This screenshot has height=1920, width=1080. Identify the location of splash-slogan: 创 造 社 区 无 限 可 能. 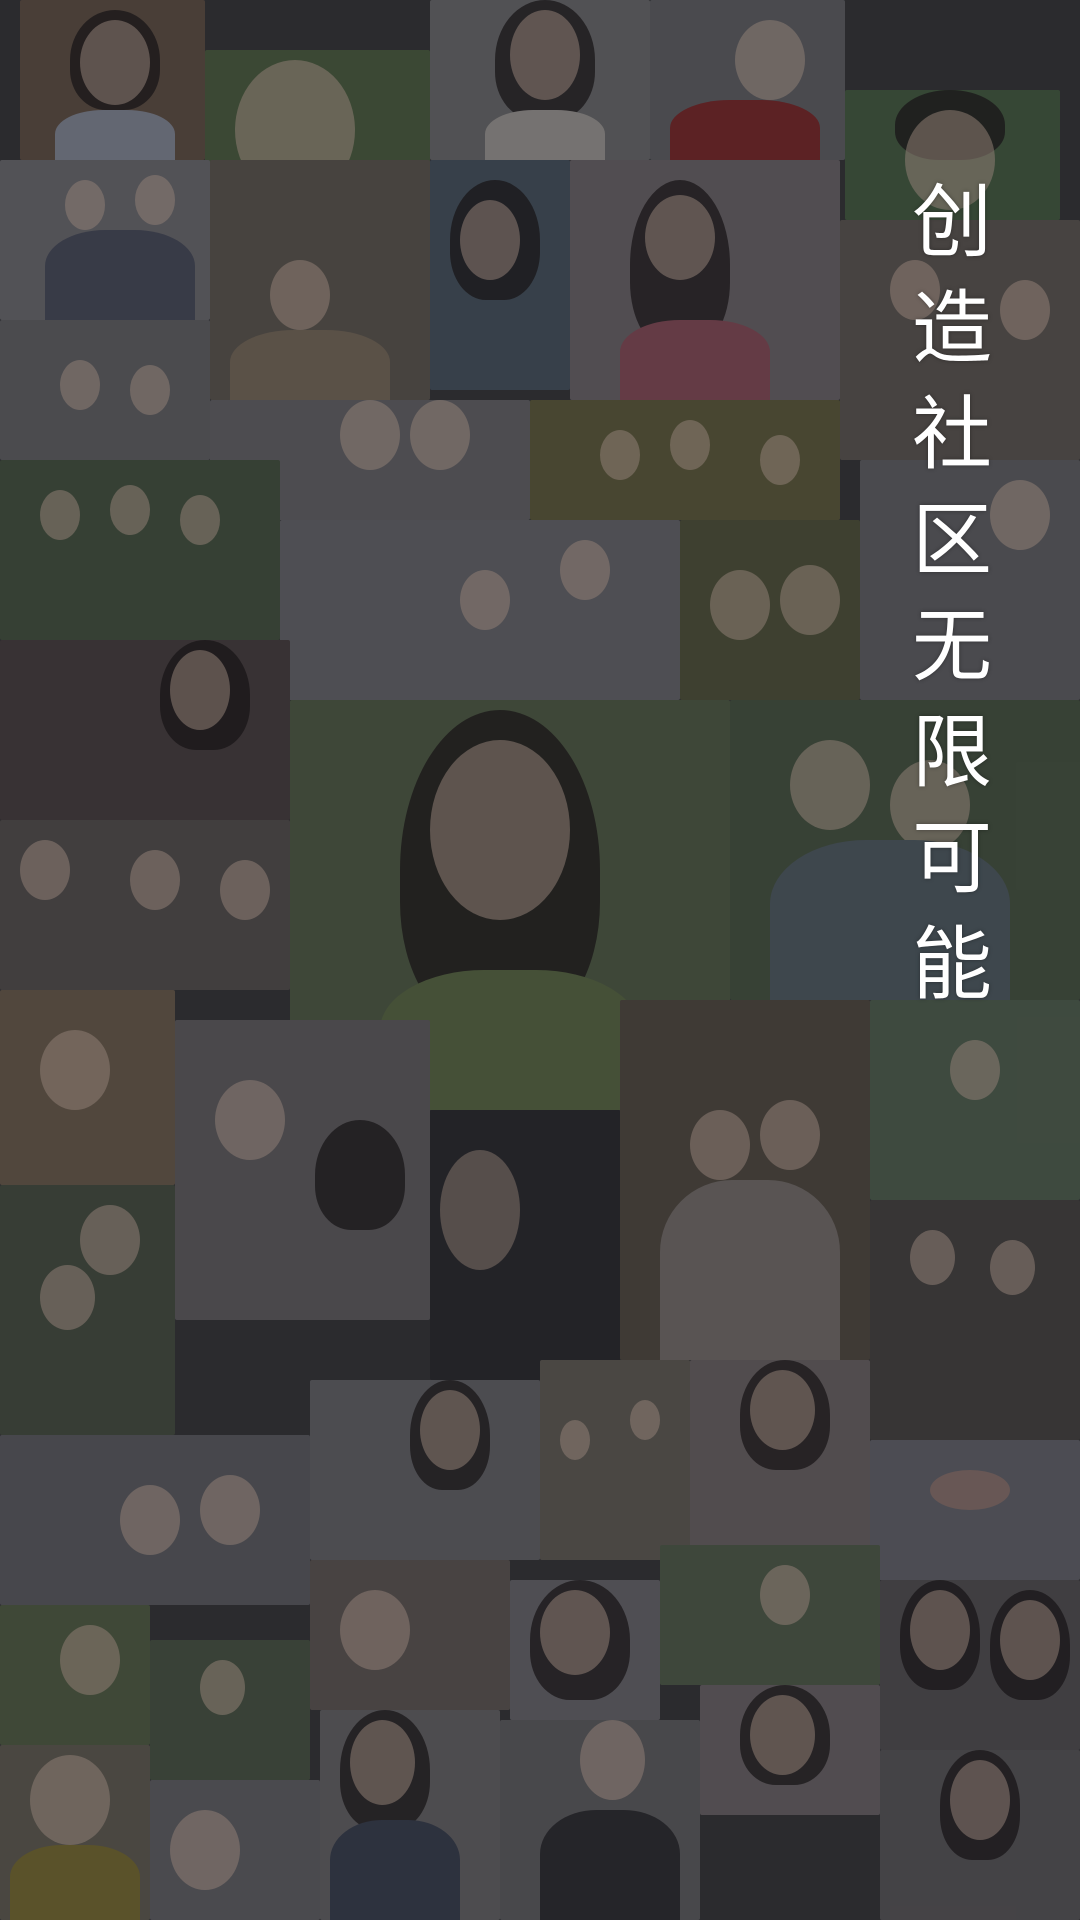
(952, 594).